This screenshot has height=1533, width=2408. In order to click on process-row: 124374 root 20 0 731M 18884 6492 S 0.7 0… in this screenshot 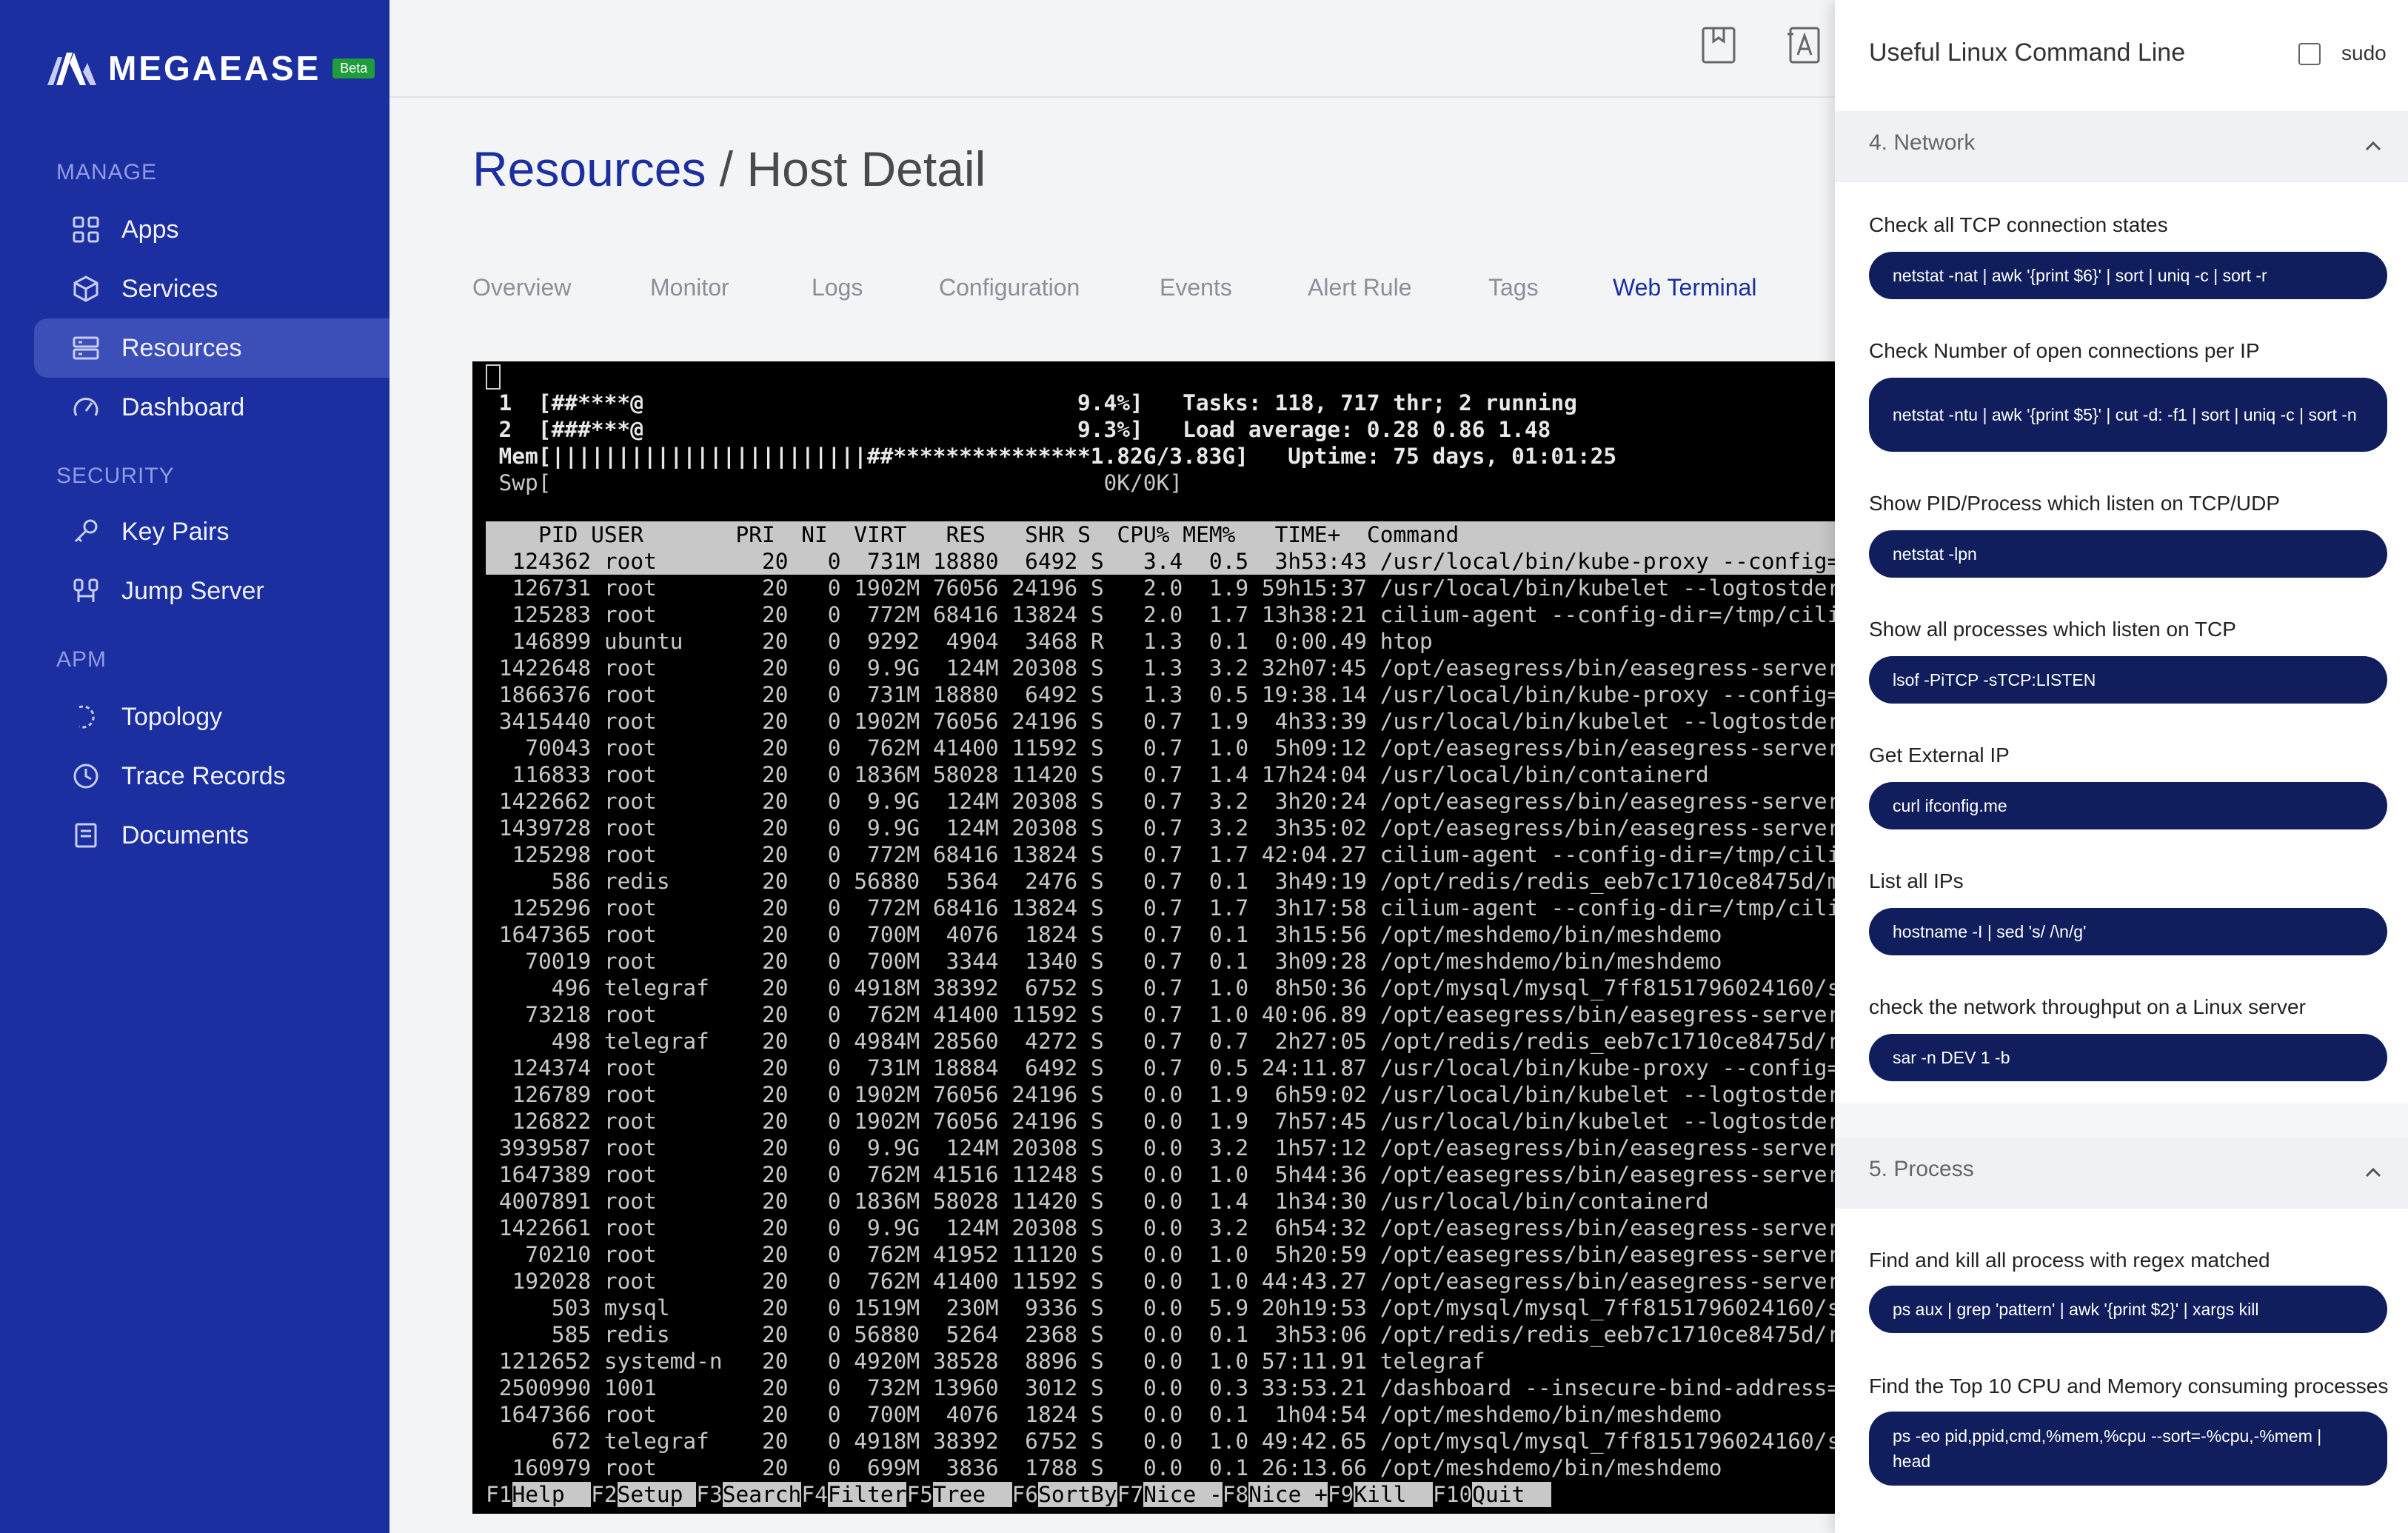, I will do `click(1160, 1068)`.